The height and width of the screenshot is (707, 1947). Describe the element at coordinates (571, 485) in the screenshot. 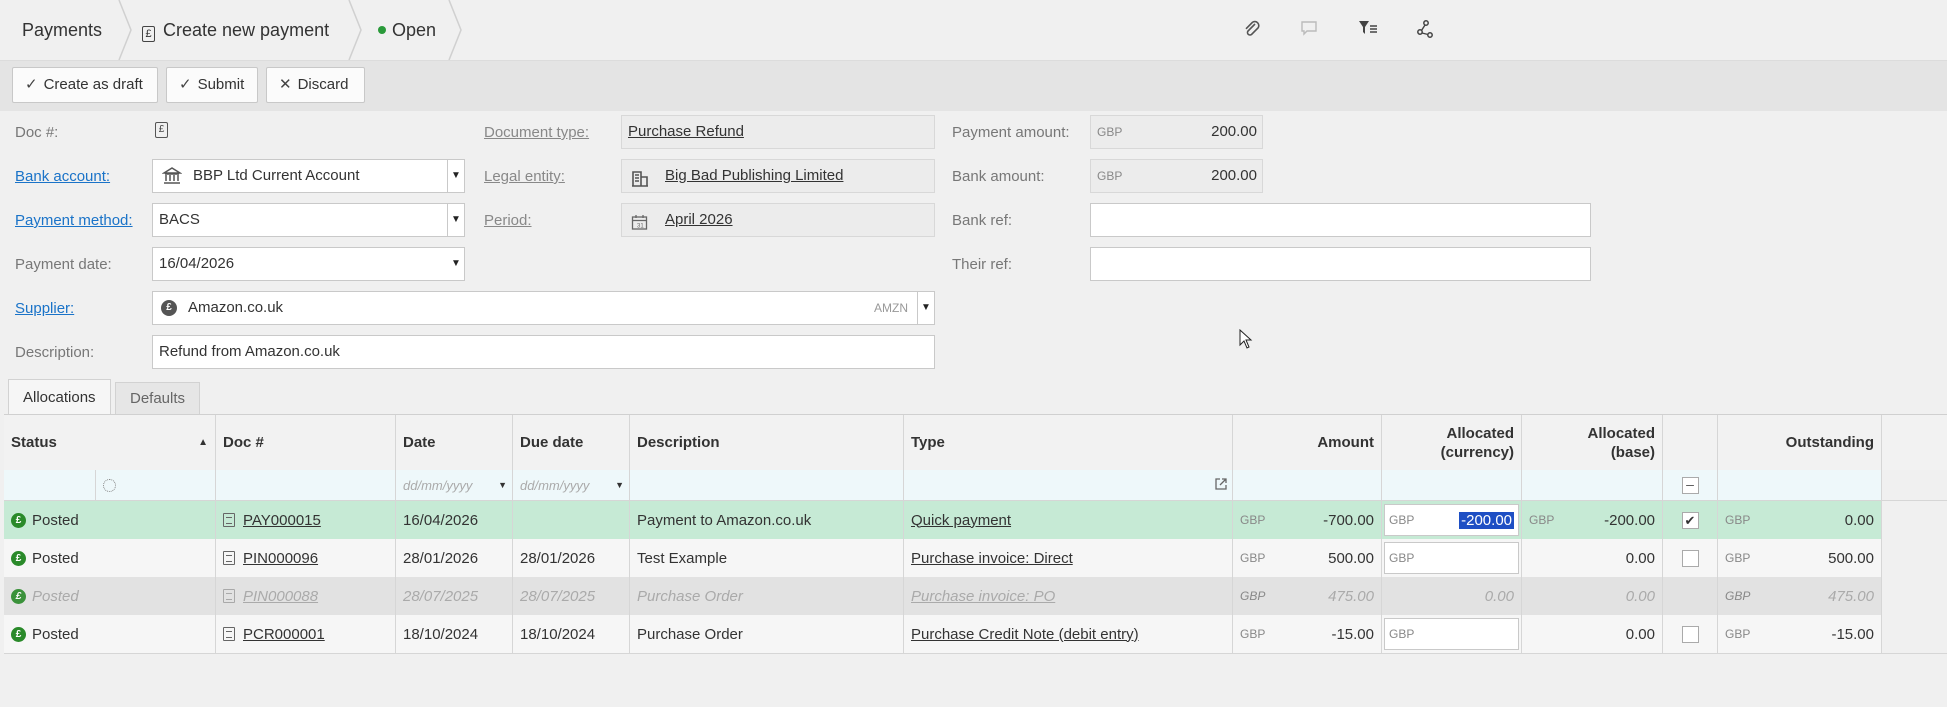

I see `filter-due-date: dd/mm/yyyy ▼` at that location.